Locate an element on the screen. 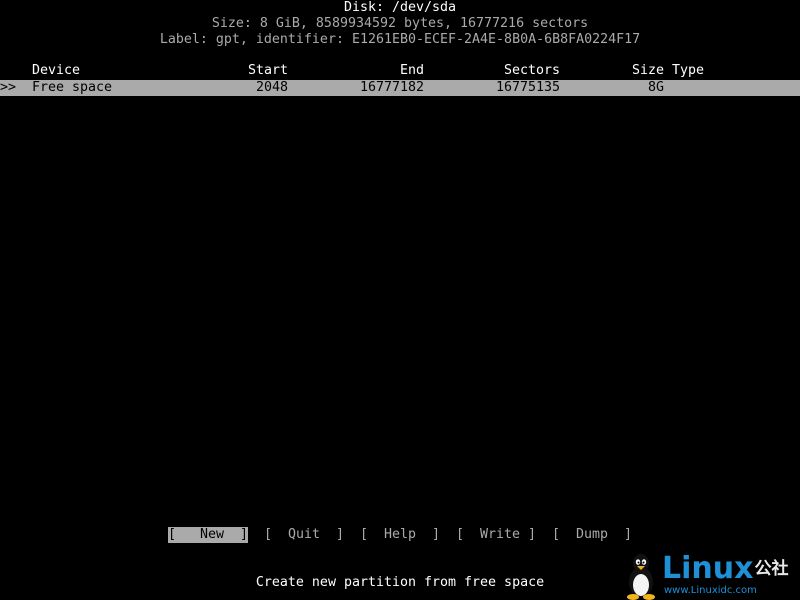 This screenshot has width=800, height=600. cell-start: 2048 is located at coordinates (271, 87).